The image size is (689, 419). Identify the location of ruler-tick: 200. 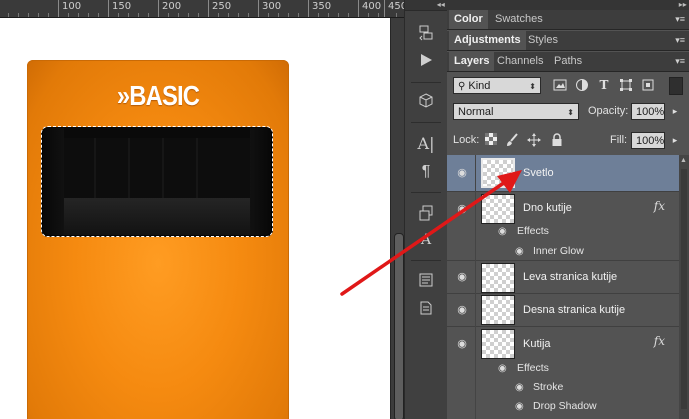
(169, 8).